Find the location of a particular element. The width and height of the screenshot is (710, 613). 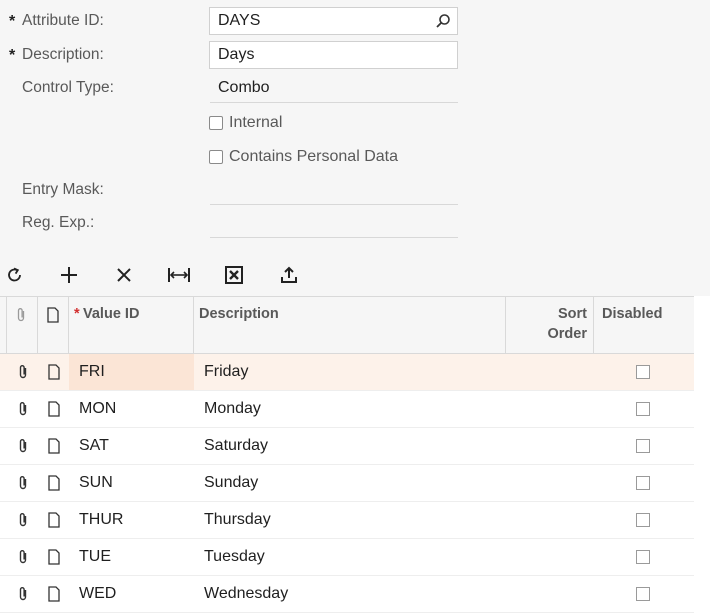

control-type-value: Combo is located at coordinates (244, 87).